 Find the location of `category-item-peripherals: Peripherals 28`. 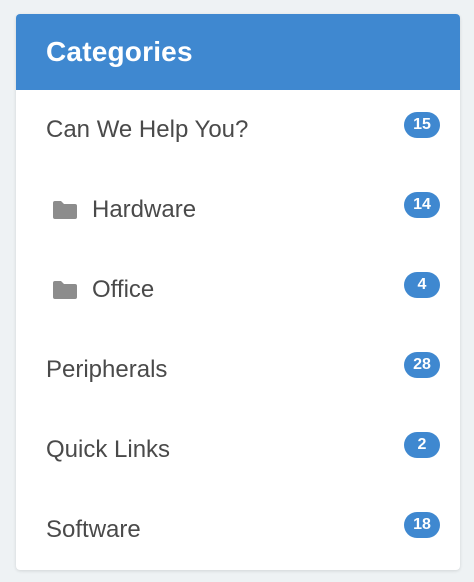

category-item-peripherals: Peripherals 28 is located at coordinates (238, 370).